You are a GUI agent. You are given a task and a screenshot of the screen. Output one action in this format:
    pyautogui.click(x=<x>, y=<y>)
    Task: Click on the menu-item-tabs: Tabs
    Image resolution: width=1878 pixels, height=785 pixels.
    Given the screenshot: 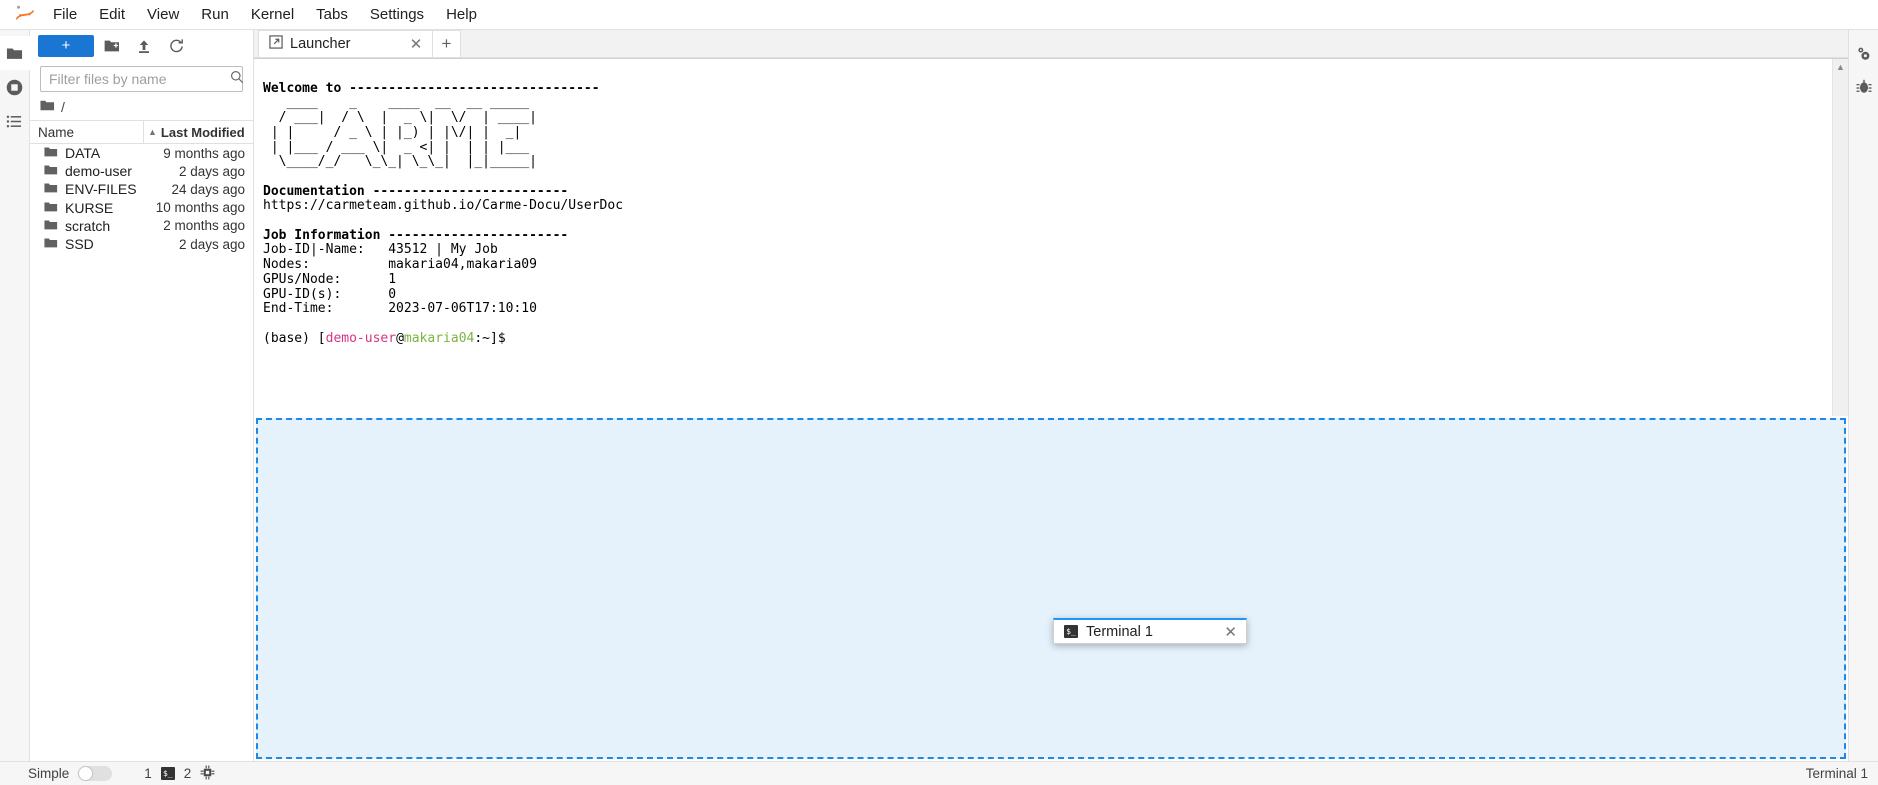 What is the action you would take?
    pyautogui.click(x=332, y=15)
    